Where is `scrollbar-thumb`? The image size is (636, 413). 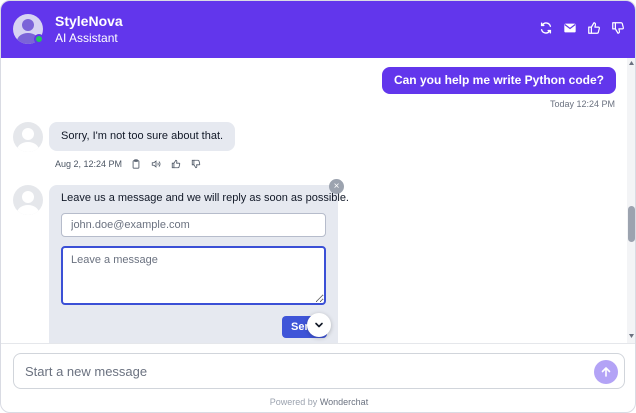
scrollbar-thumb is located at coordinates (631, 224).